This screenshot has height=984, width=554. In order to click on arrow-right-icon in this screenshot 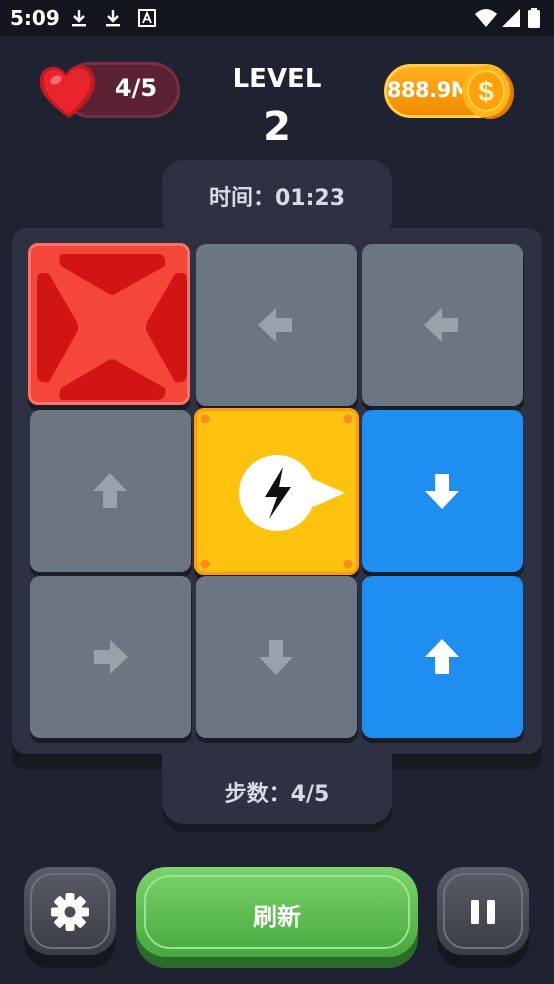, I will do `click(111, 657)`.